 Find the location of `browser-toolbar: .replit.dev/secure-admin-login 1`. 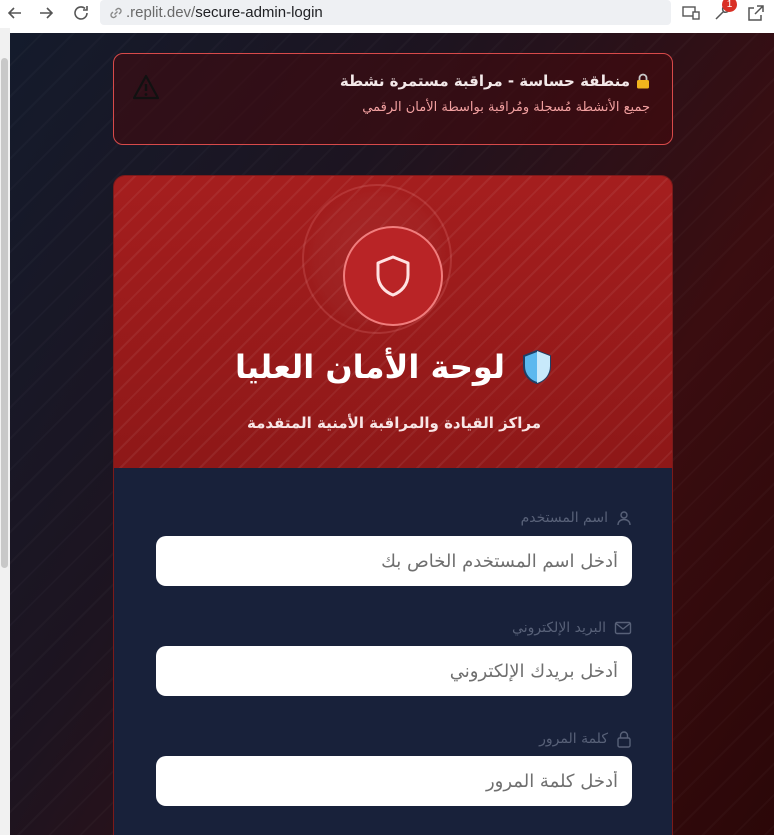

browser-toolbar: .replit.dev/secure-admin-login 1 is located at coordinates (387, 14).